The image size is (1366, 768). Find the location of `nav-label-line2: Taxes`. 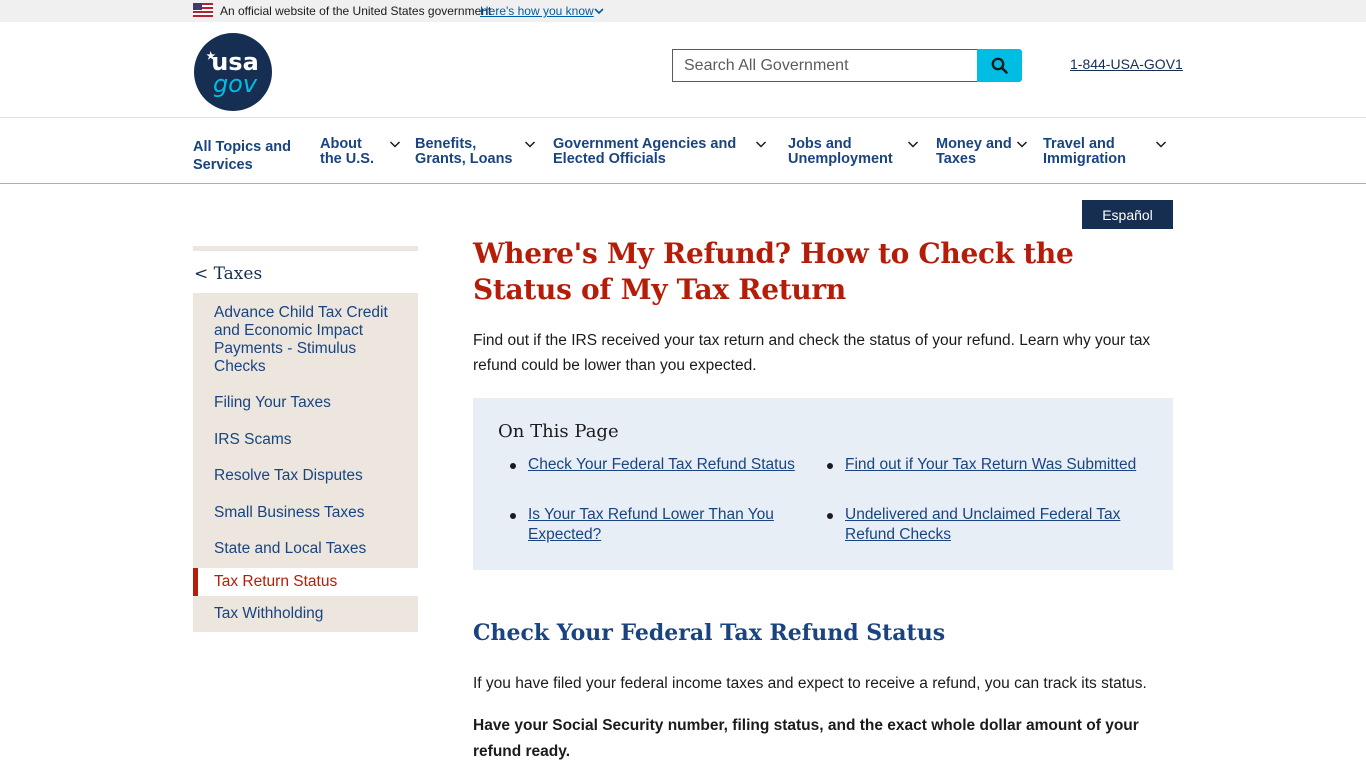

nav-label-line2: Taxes is located at coordinates (956, 159).